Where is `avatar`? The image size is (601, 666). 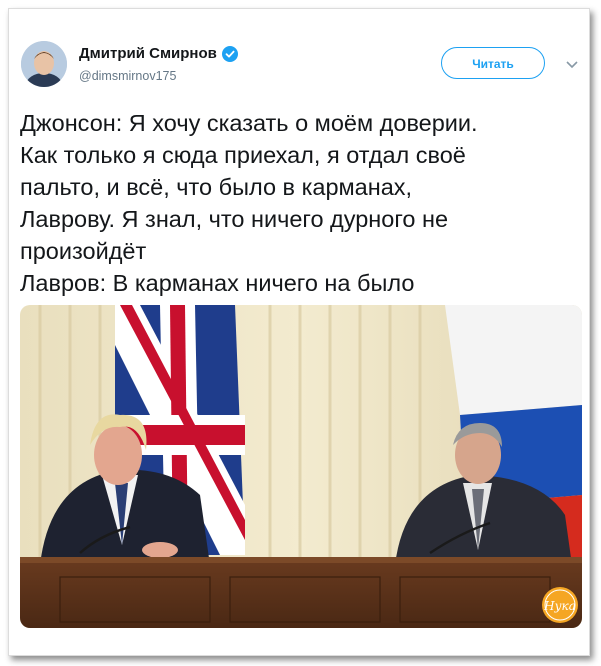
avatar is located at coordinates (44, 64).